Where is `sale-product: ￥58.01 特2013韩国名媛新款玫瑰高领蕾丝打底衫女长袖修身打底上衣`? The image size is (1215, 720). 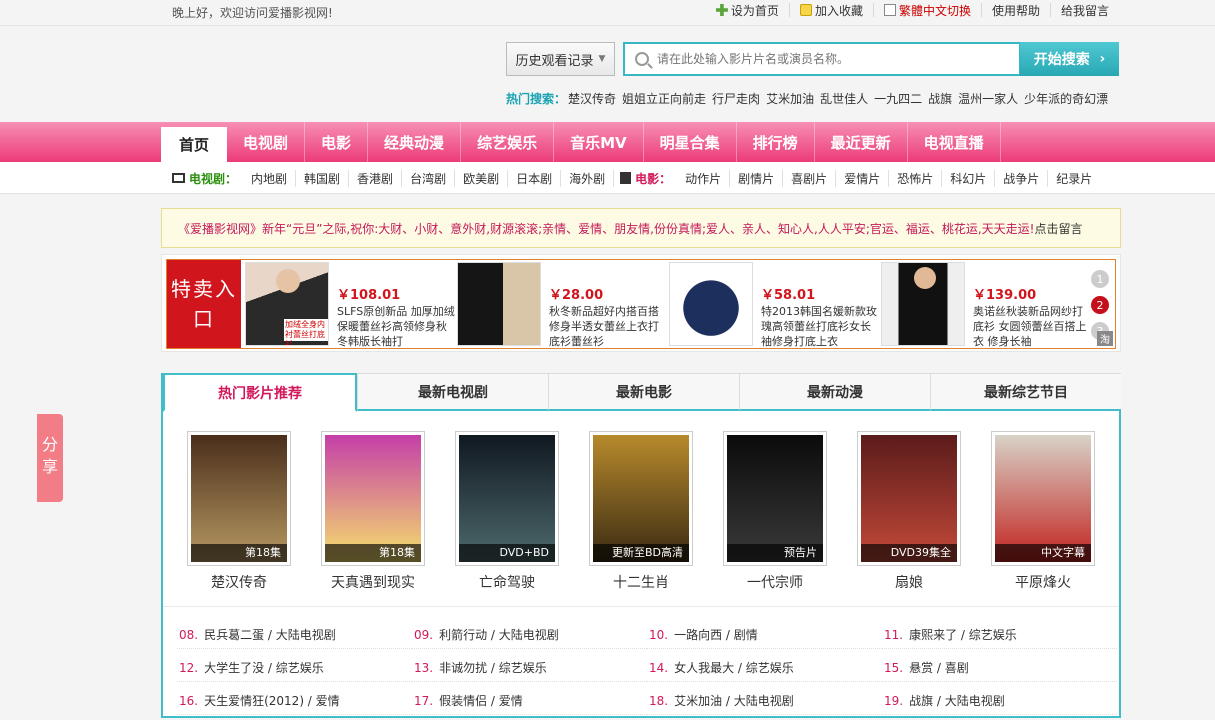
sale-product: ￥58.01 特2013韩国名媛新款玫瑰高领蕾丝打底衫女长袖修身打底上衣 is located at coordinates (775, 305).